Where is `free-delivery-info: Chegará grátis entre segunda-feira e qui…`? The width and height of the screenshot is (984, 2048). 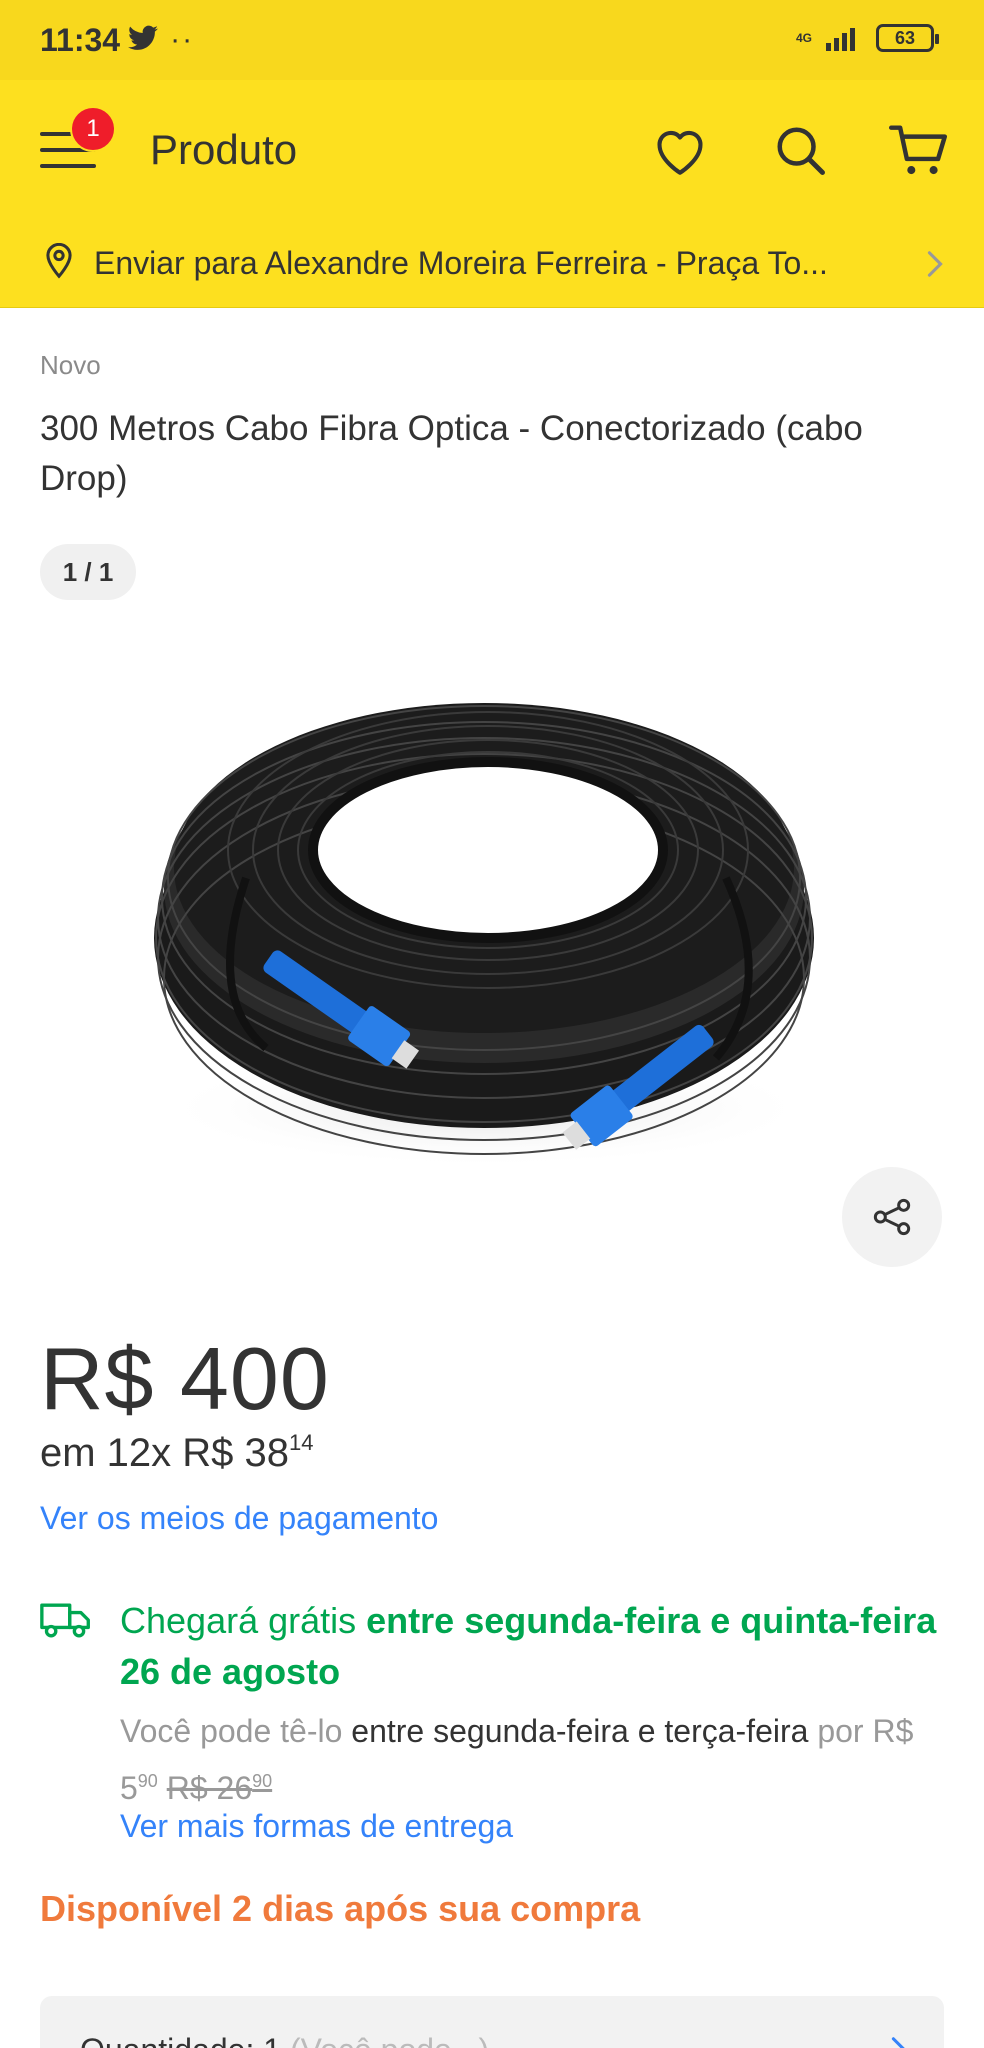 free-delivery-info: Chegará grátis entre segunda-feira e qui… is located at coordinates (528, 1646).